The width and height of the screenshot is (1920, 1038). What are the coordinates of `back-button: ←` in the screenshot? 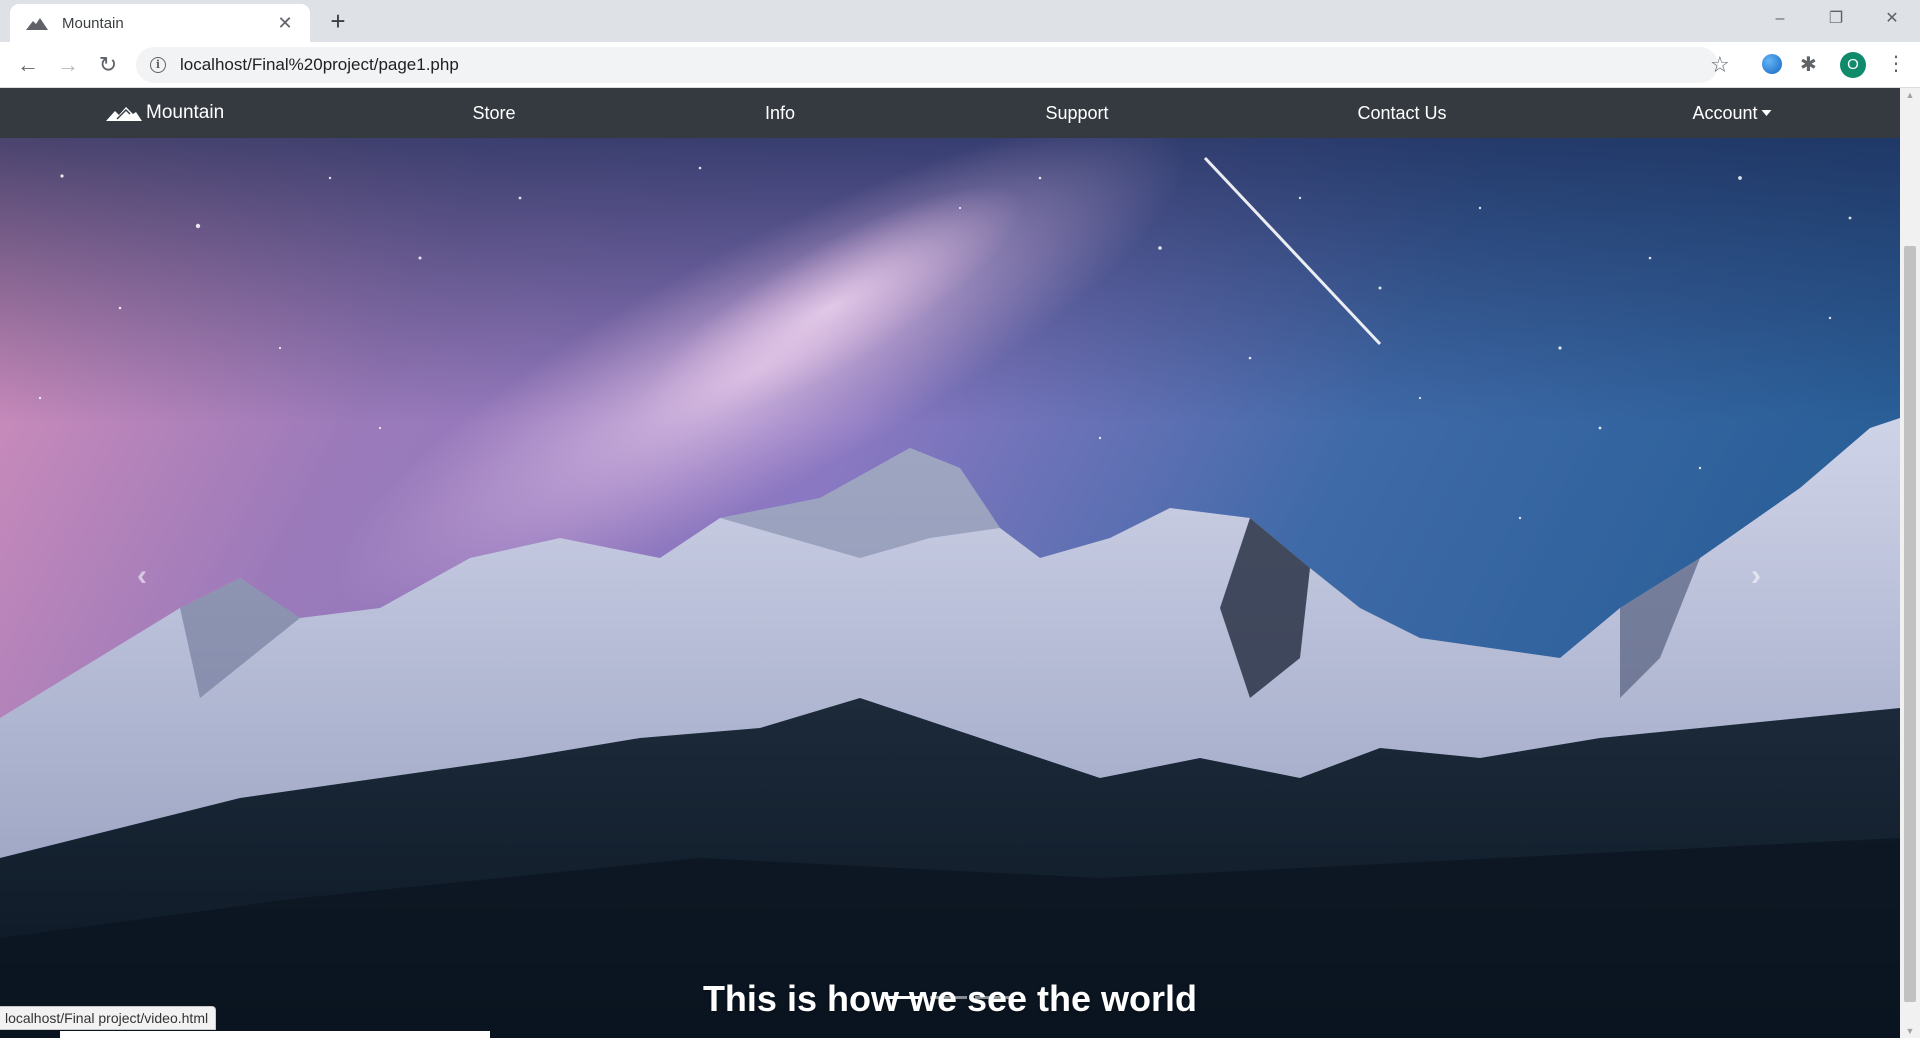 It's located at (28, 65).